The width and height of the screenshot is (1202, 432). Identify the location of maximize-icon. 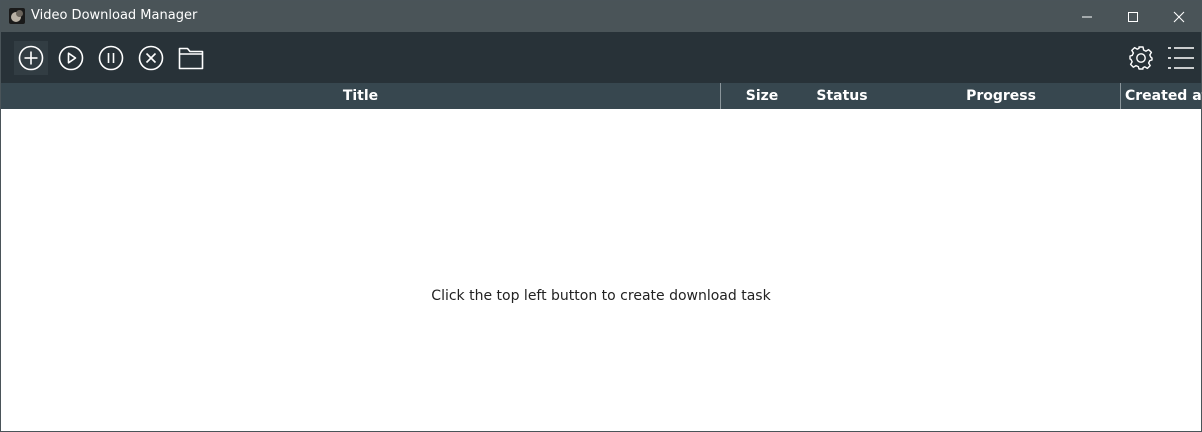
(1133, 16).